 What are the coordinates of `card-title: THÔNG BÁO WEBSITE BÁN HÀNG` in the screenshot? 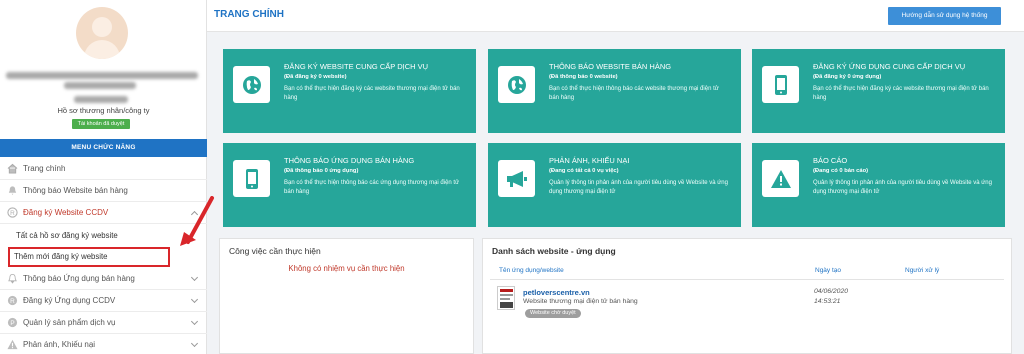 It's located at (610, 66).